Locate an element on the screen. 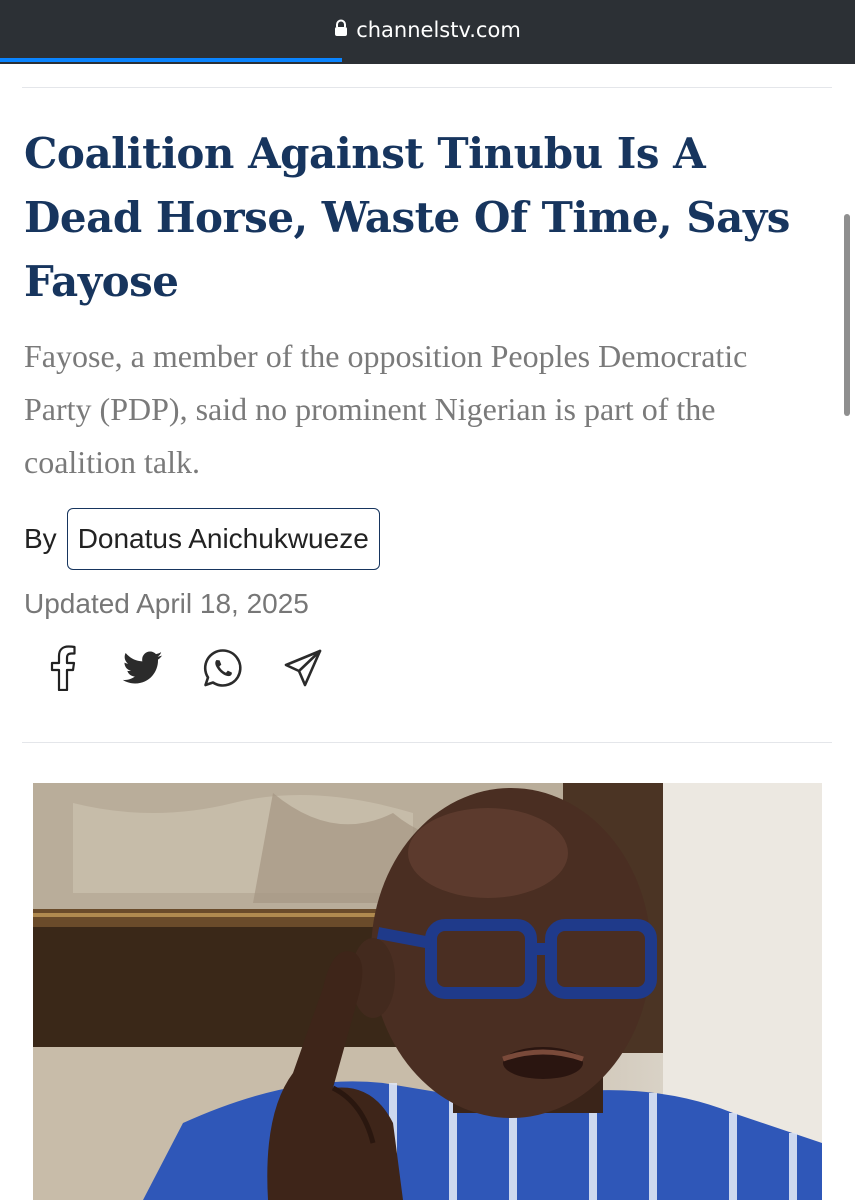 Image resolution: width=855 pixels, height=1200 pixels. page-load-progress is located at coordinates (171, 60).